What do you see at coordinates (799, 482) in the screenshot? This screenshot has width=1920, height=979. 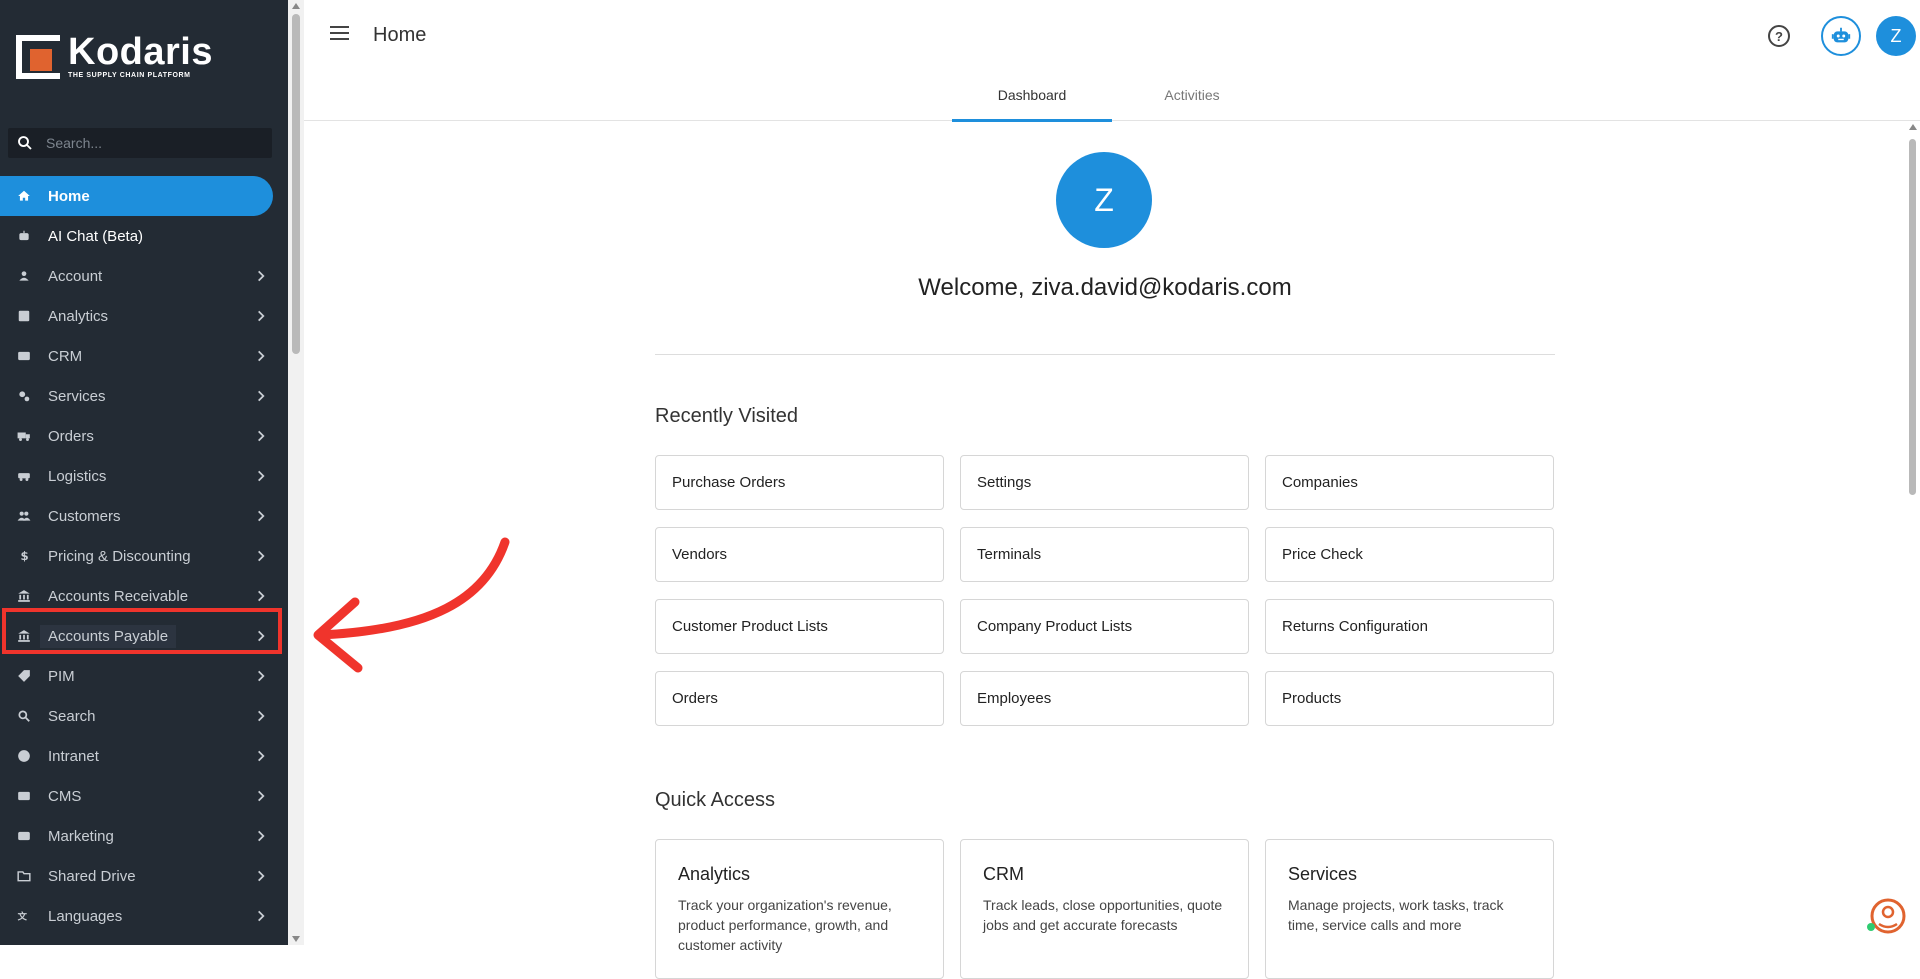 I see `recent-card: Purchase Orders` at bounding box center [799, 482].